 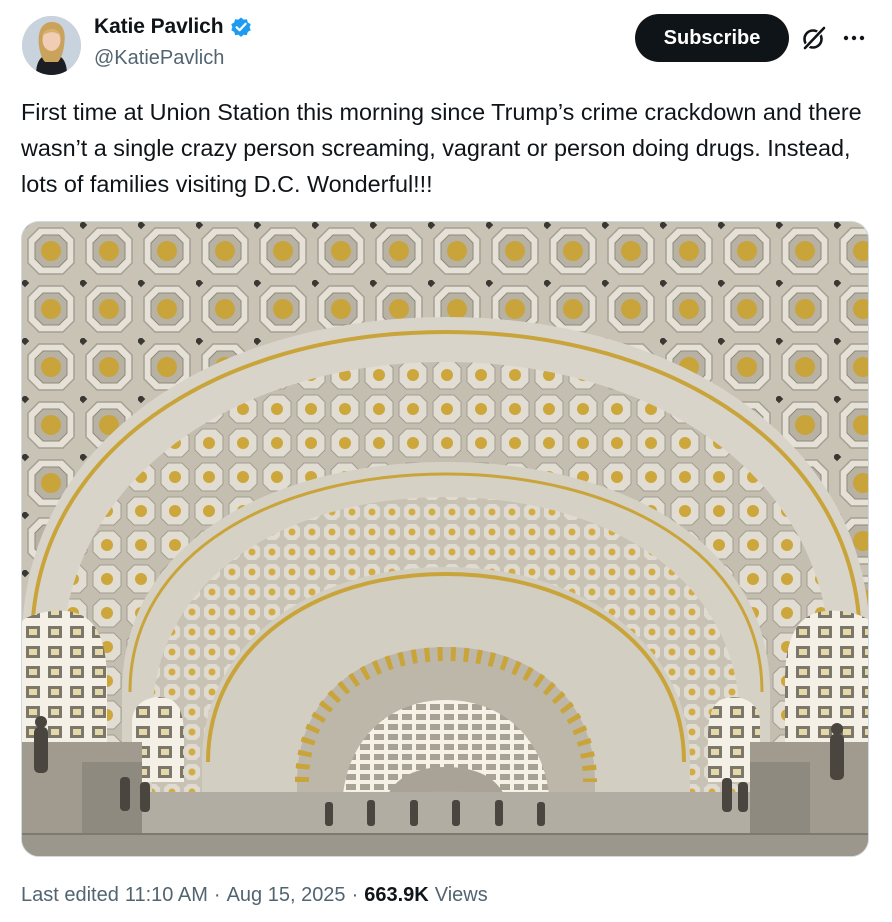 I want to click on post-date: Aug 15, 2025, so click(x=286, y=895).